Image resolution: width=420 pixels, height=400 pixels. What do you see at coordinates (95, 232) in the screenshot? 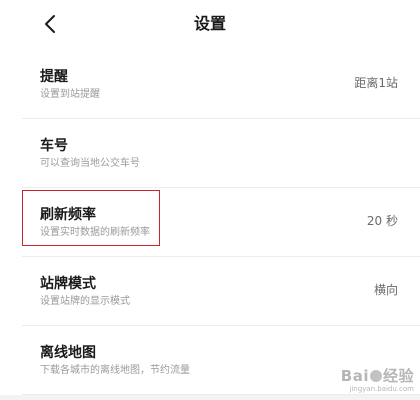
I see `setting-description: 设置实时数据的刷新频率` at bounding box center [95, 232].